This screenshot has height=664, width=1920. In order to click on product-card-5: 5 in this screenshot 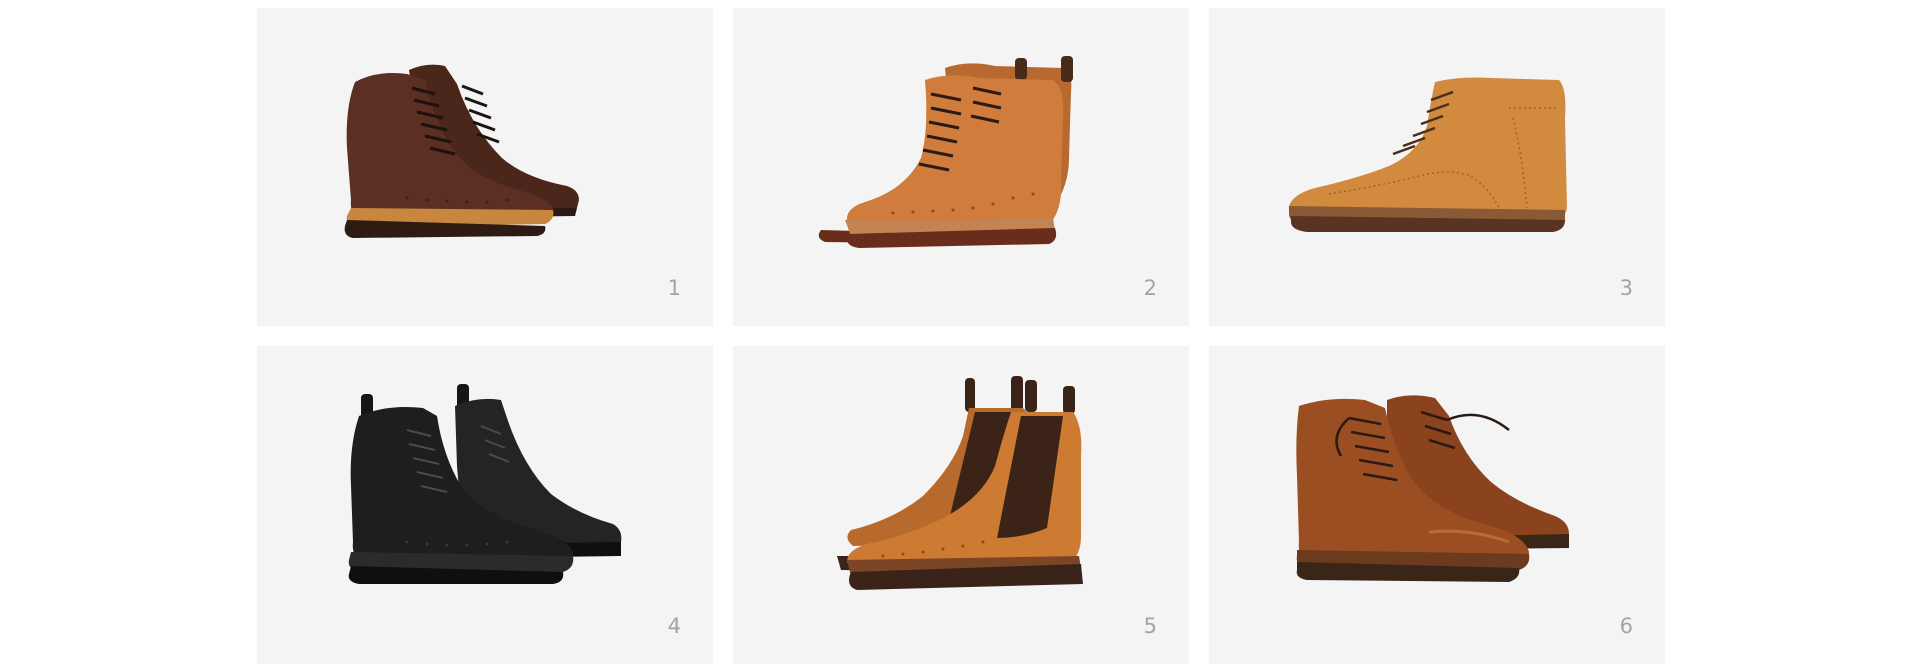, I will do `click(961, 505)`.